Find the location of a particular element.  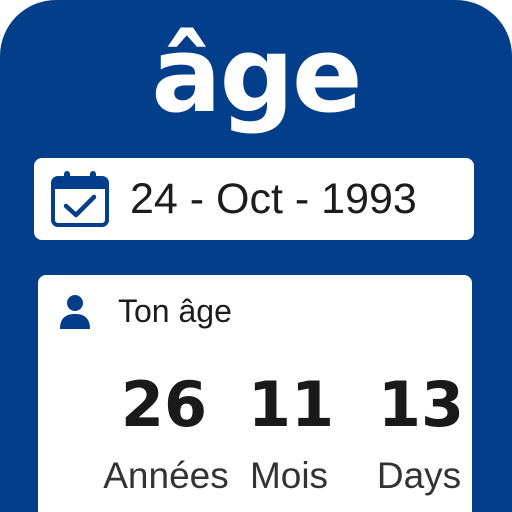

birth-date-field: 24 - Oct - 1993 is located at coordinates (254, 199).